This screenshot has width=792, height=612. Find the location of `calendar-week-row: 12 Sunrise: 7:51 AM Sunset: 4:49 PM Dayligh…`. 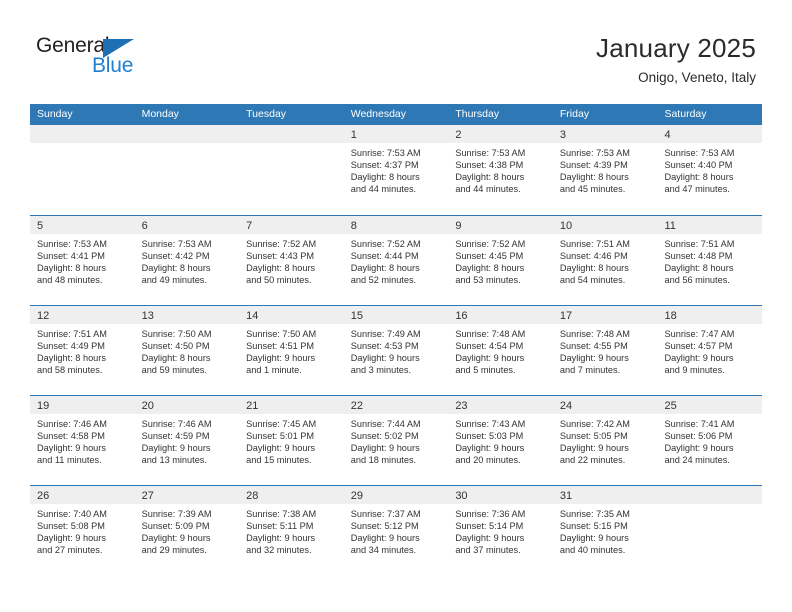

calendar-week-row: 12 Sunrise: 7:51 AM Sunset: 4:49 PM Dayligh… is located at coordinates (396, 350).